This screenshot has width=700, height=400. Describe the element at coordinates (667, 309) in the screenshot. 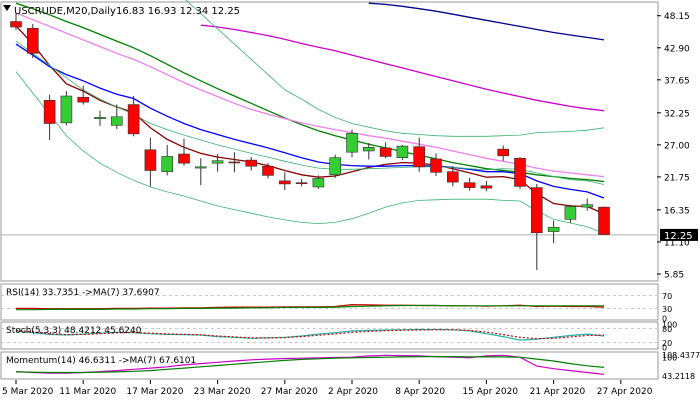

I see `rsi-tick-label: 30` at that location.